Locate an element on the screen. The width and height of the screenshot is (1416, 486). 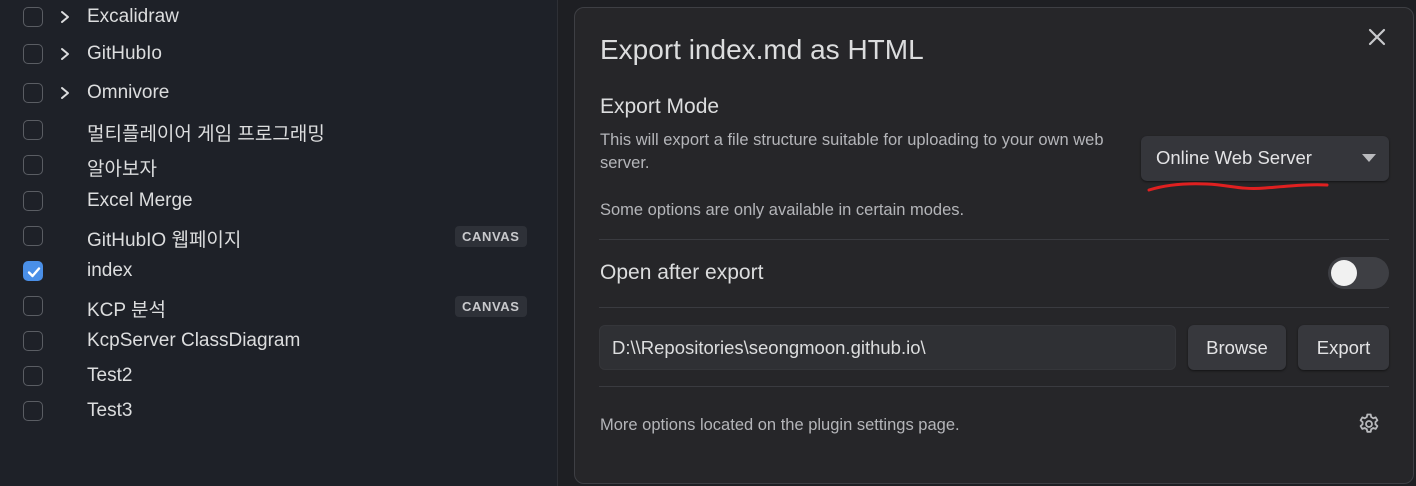
chevron-down-icon is located at coordinates (1369, 158).